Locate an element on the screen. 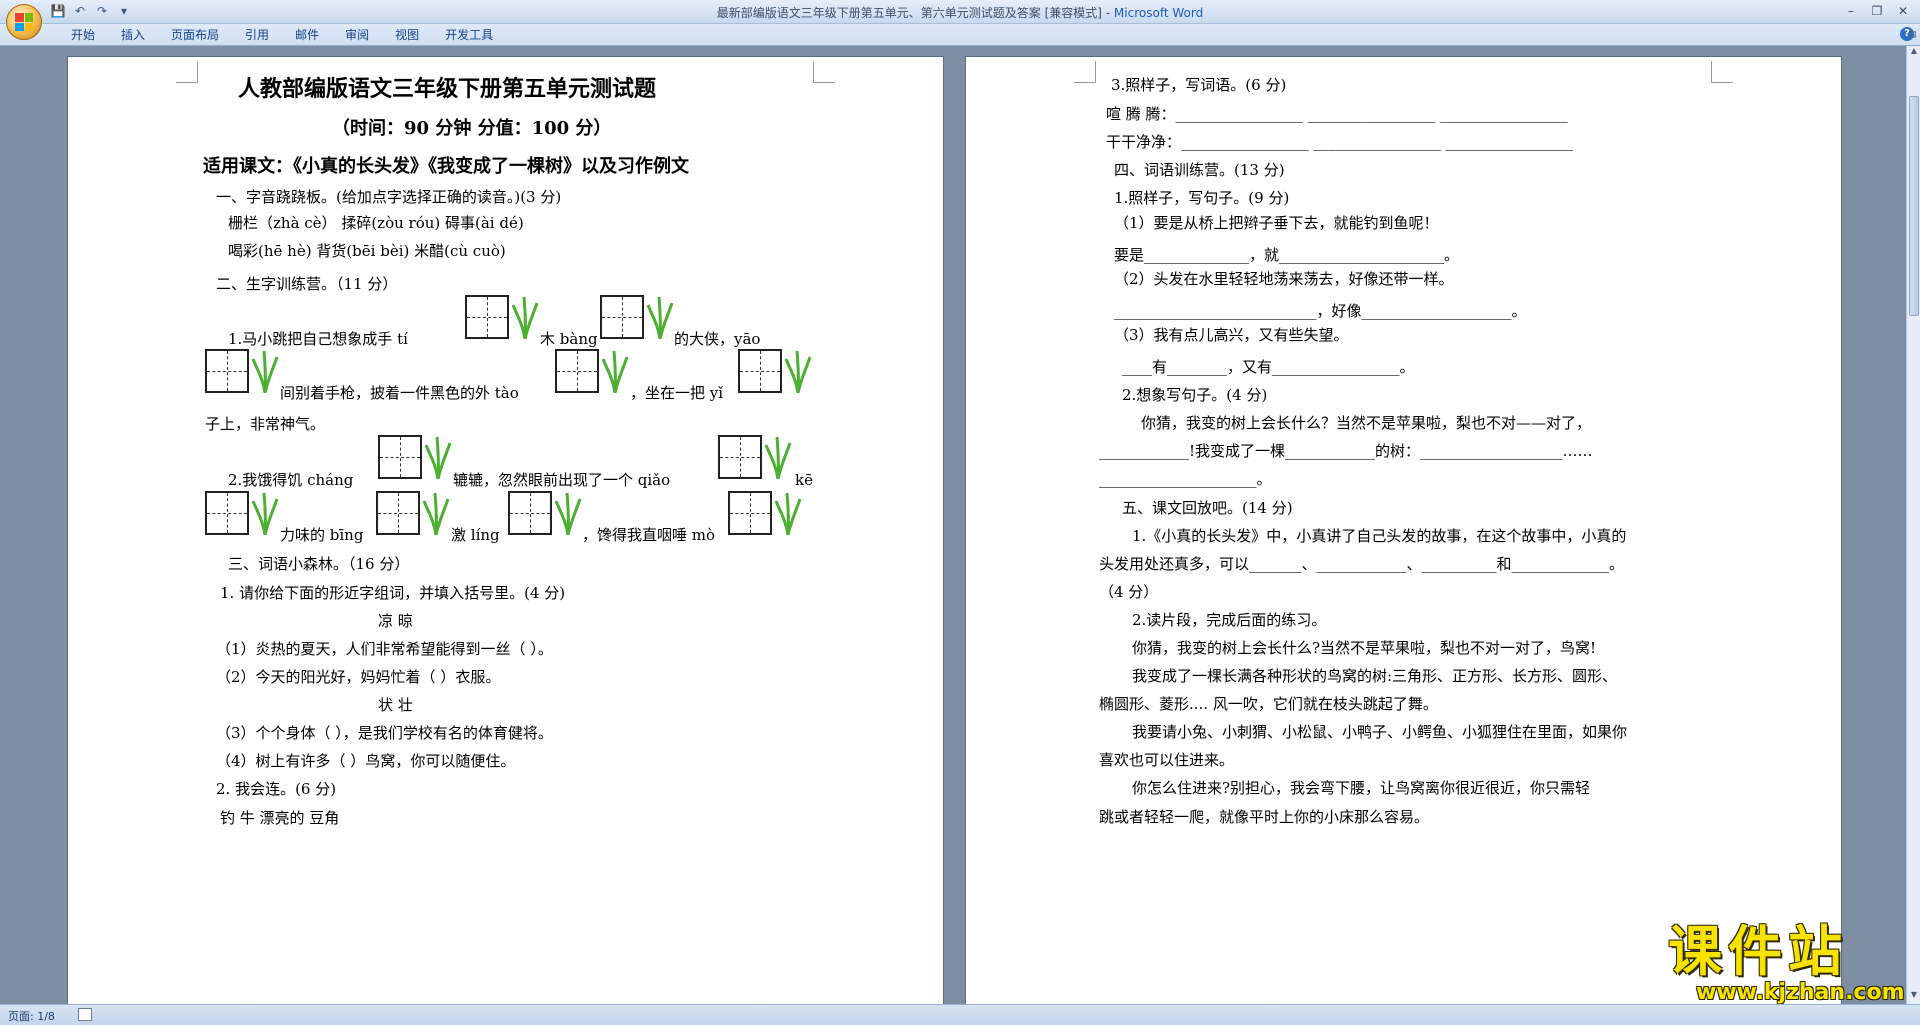 The image size is (1920, 1025). s3-q1: 1. 请你给下面的形近字组词，并填入括号里。(4 分) is located at coordinates (393, 593).